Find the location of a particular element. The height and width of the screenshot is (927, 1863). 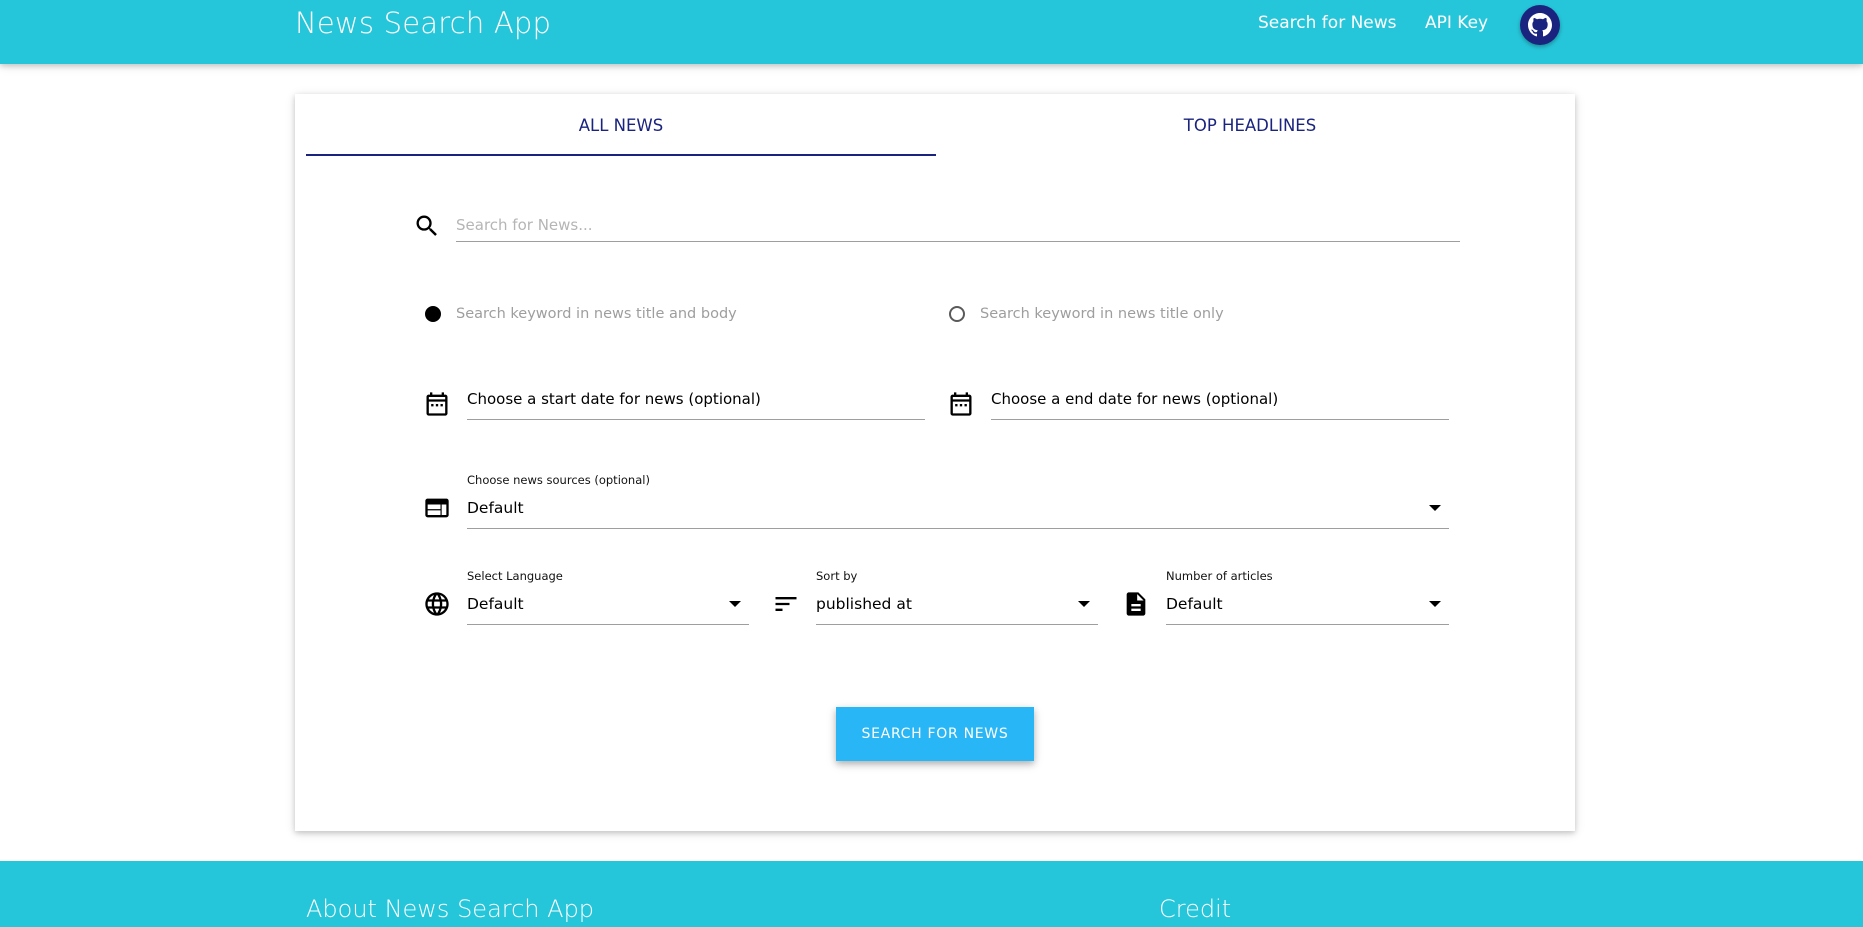

start-date-field: Choose a start date for news (optional) is located at coordinates (696, 401).